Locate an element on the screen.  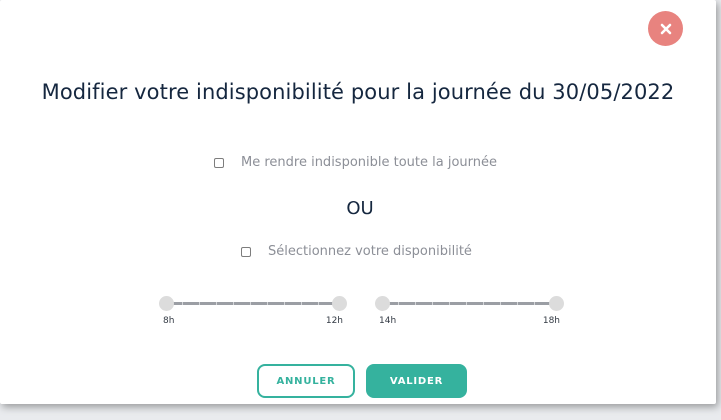
option-select-availability: Sélectionnez votre disponibilité is located at coordinates (356, 251).